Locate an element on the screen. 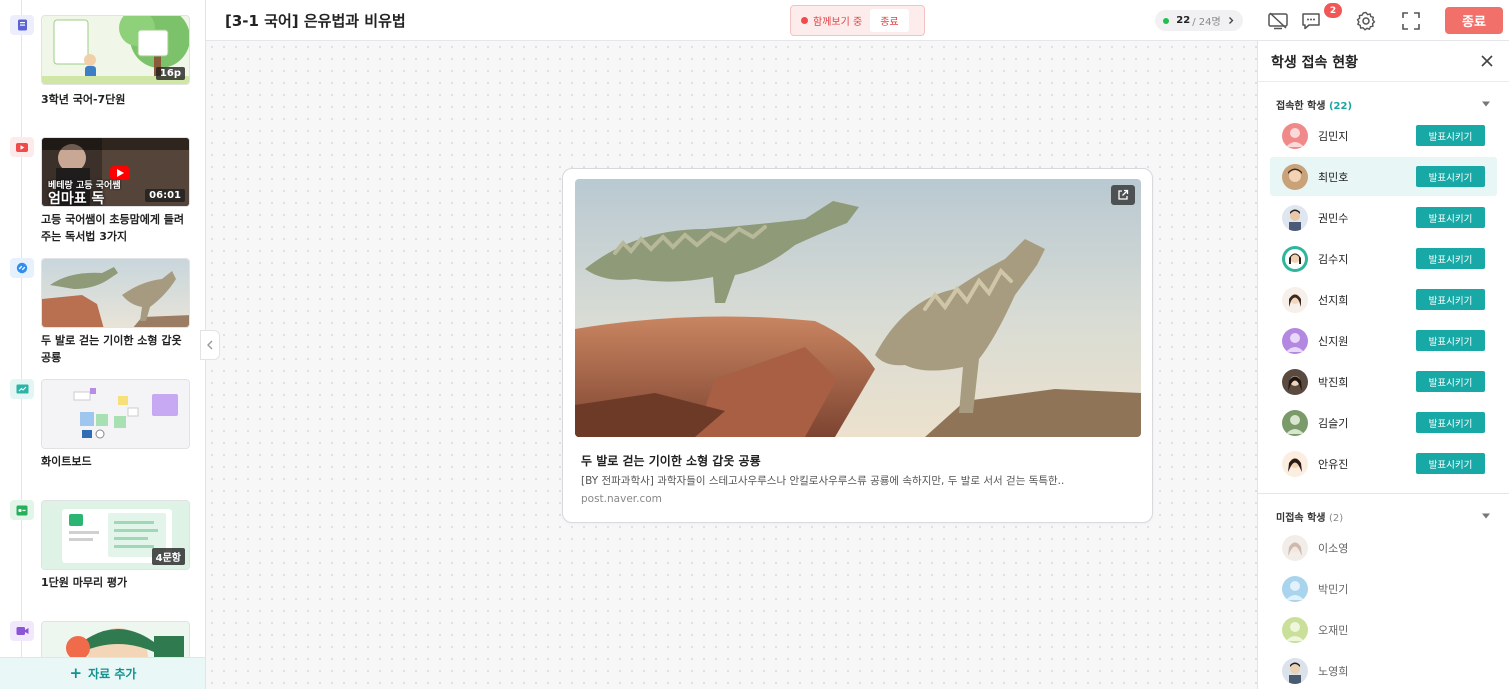  link-icon is located at coordinates (22, 268).